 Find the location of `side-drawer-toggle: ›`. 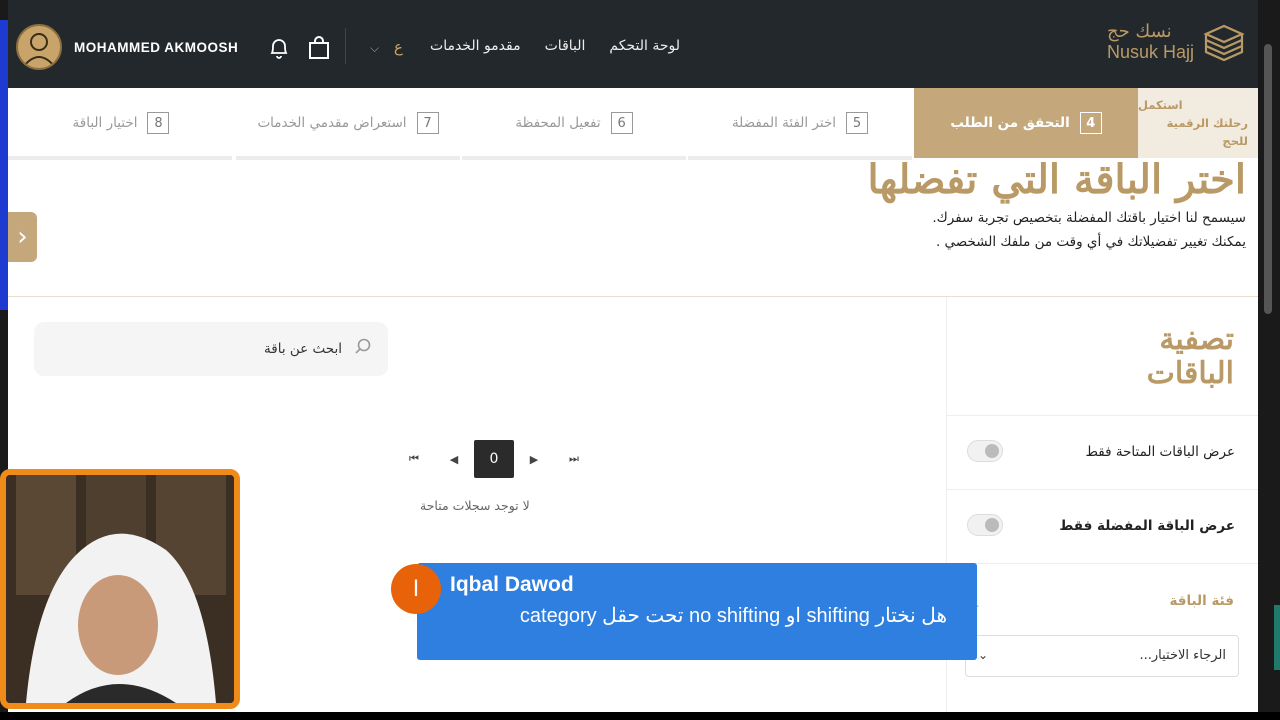

side-drawer-toggle: › is located at coordinates (22, 237).